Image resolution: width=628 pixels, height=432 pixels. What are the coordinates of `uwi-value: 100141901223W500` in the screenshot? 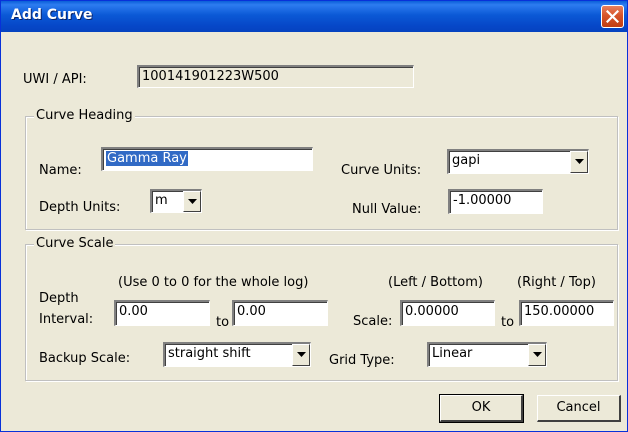 It's located at (210, 76).